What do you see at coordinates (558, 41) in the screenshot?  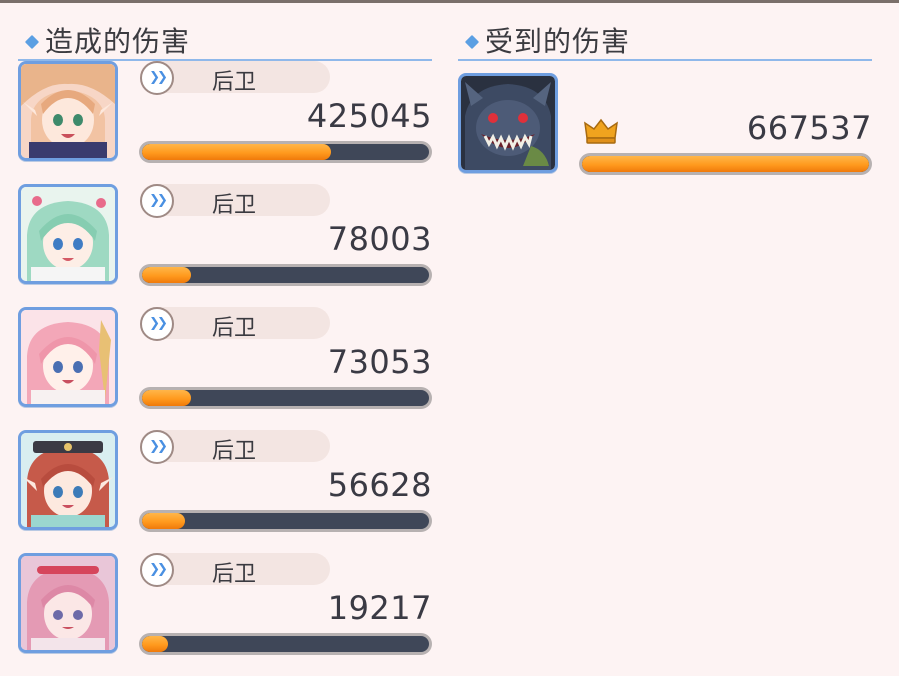 I see `damage-received-title: 受到的伤害` at bounding box center [558, 41].